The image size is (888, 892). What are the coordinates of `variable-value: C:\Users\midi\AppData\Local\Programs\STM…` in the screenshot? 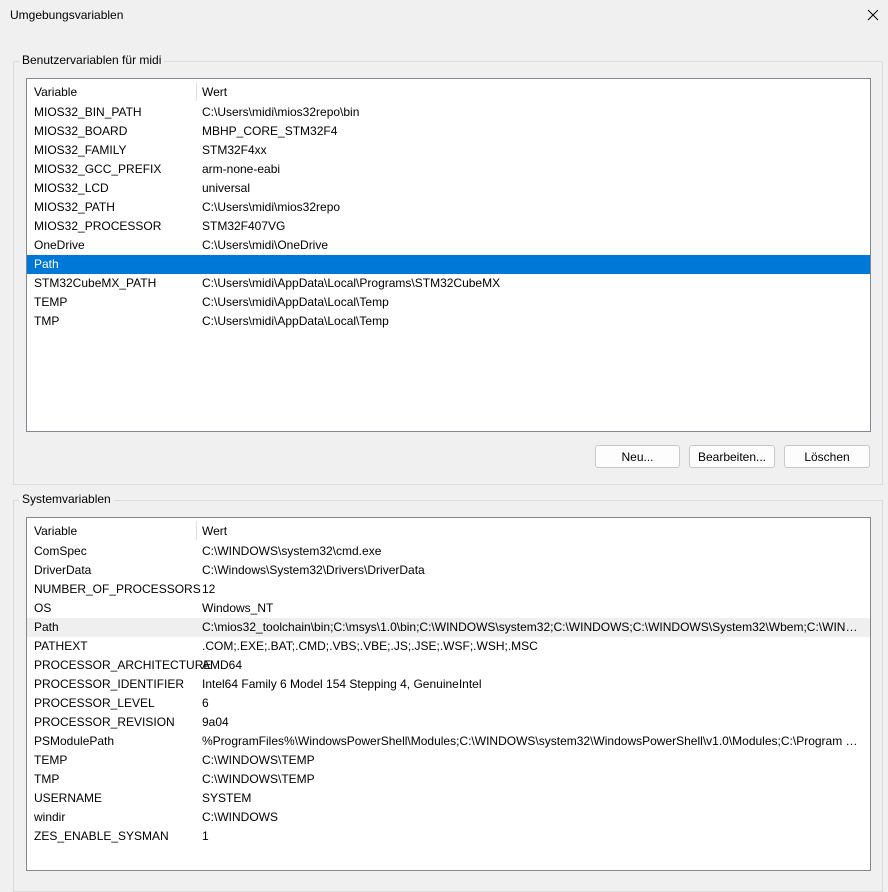 It's located at (351, 283).